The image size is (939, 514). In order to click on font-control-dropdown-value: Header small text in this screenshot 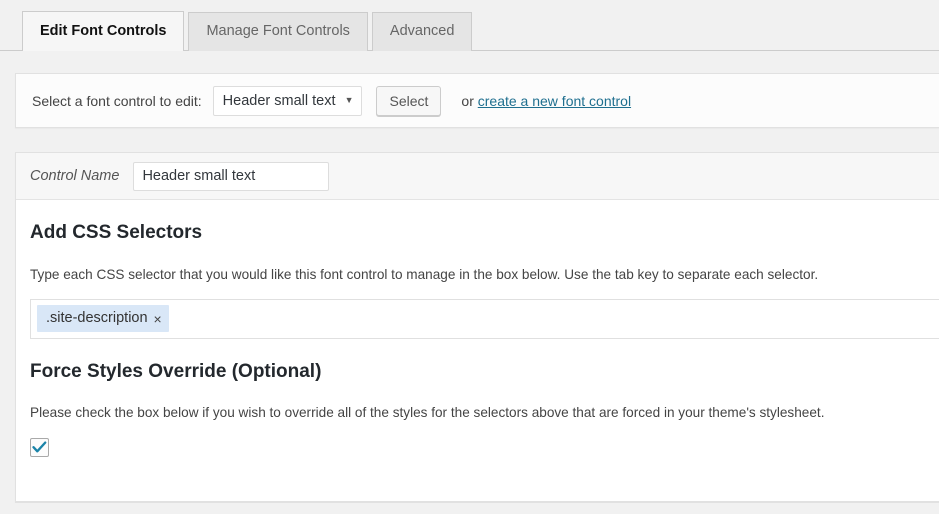, I will do `click(279, 100)`.